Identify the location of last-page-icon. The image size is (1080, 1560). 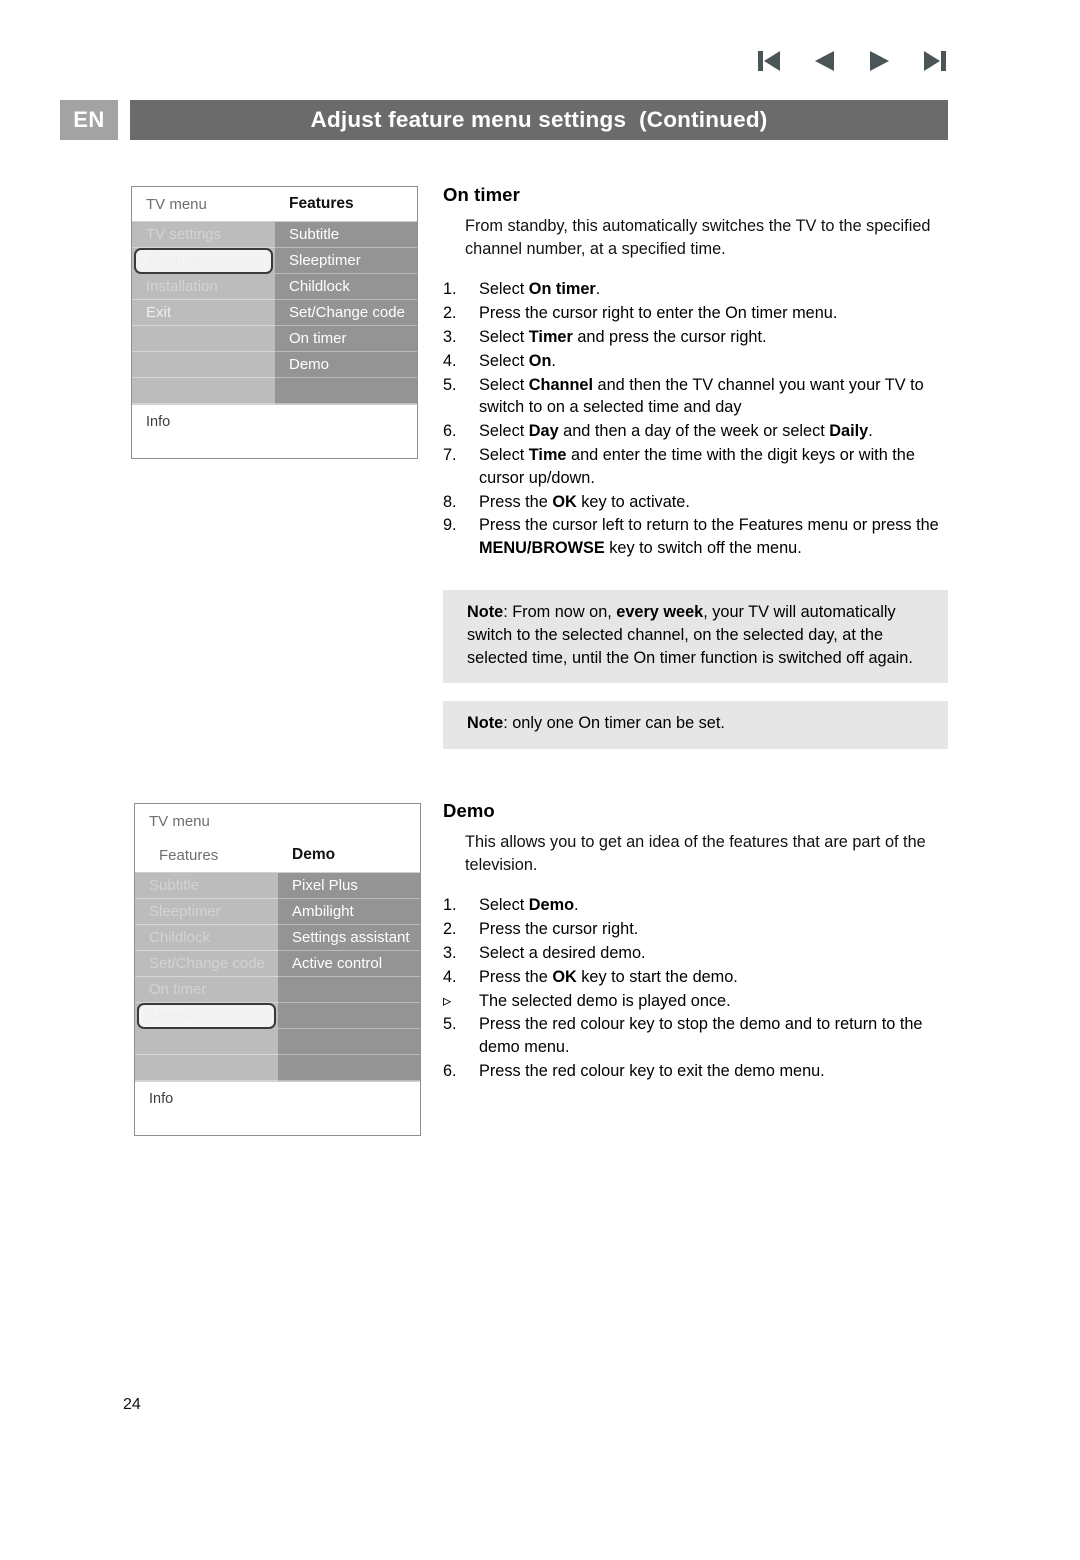
(935, 61).